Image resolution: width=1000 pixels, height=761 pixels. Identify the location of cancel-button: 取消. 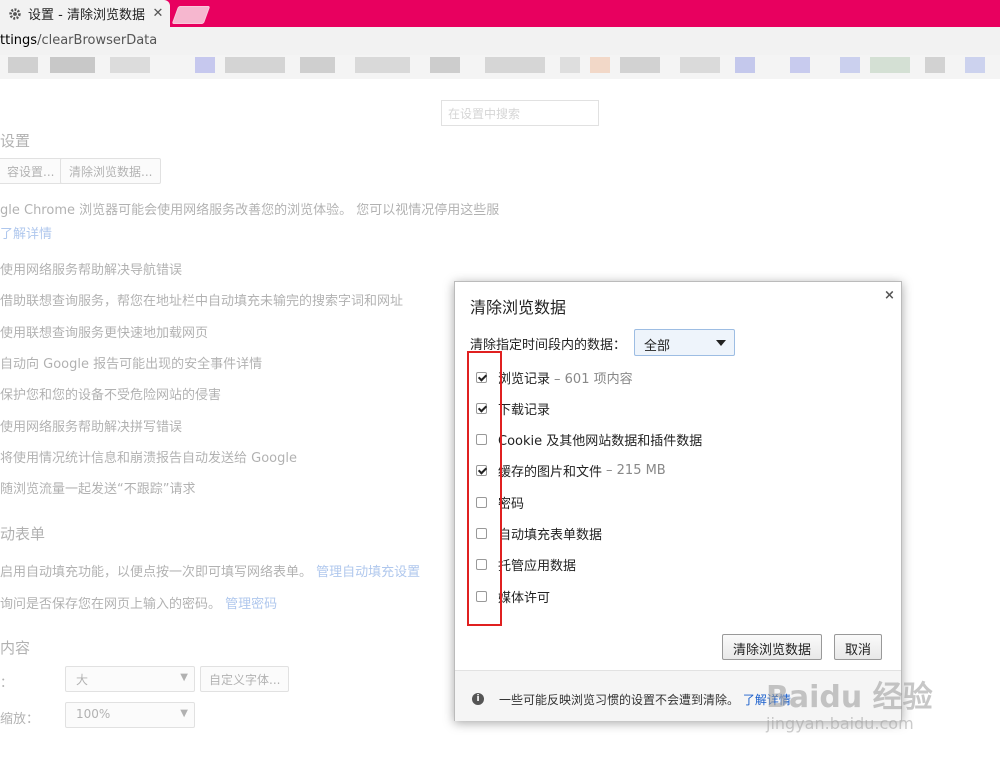
(858, 647).